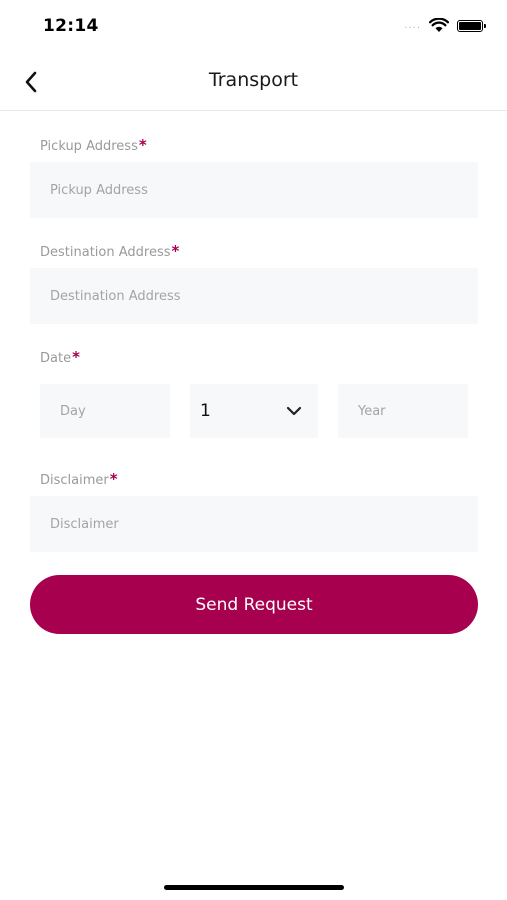  I want to click on year-input, so click(403, 411).